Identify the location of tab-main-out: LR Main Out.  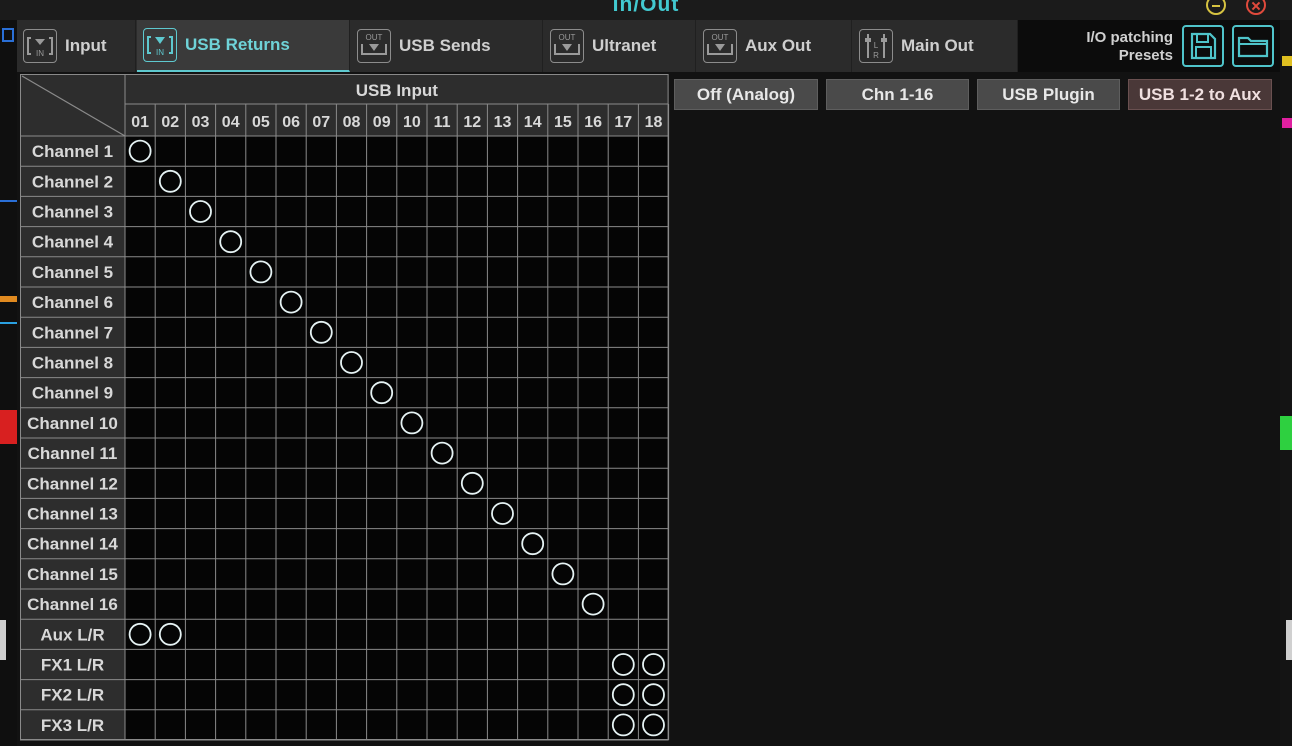
(935, 46).